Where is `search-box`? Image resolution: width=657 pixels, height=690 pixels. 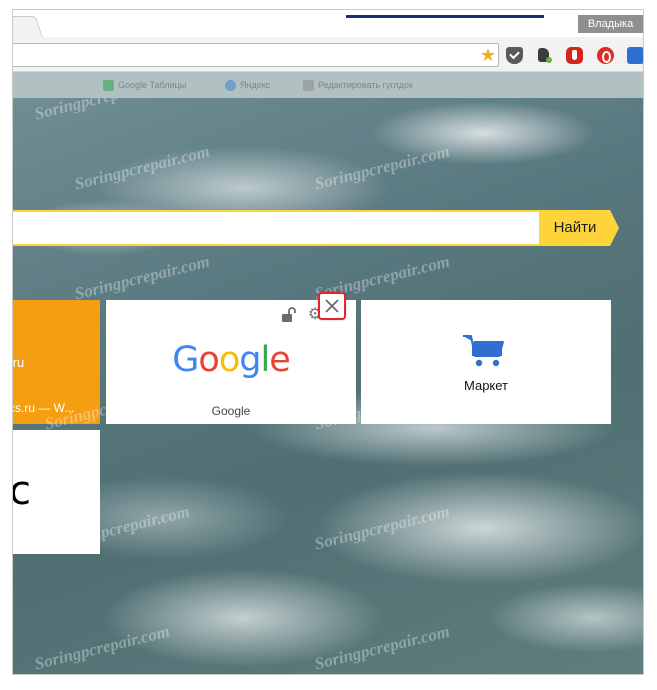 search-box is located at coordinates (278, 228).